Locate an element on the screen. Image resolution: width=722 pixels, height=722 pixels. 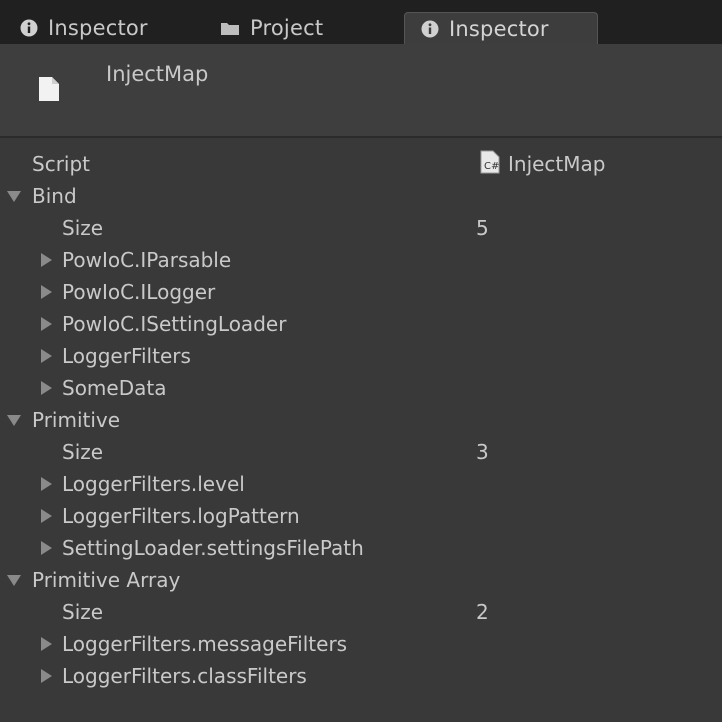
list-item: LoggerFilters.level is located at coordinates (361, 484).